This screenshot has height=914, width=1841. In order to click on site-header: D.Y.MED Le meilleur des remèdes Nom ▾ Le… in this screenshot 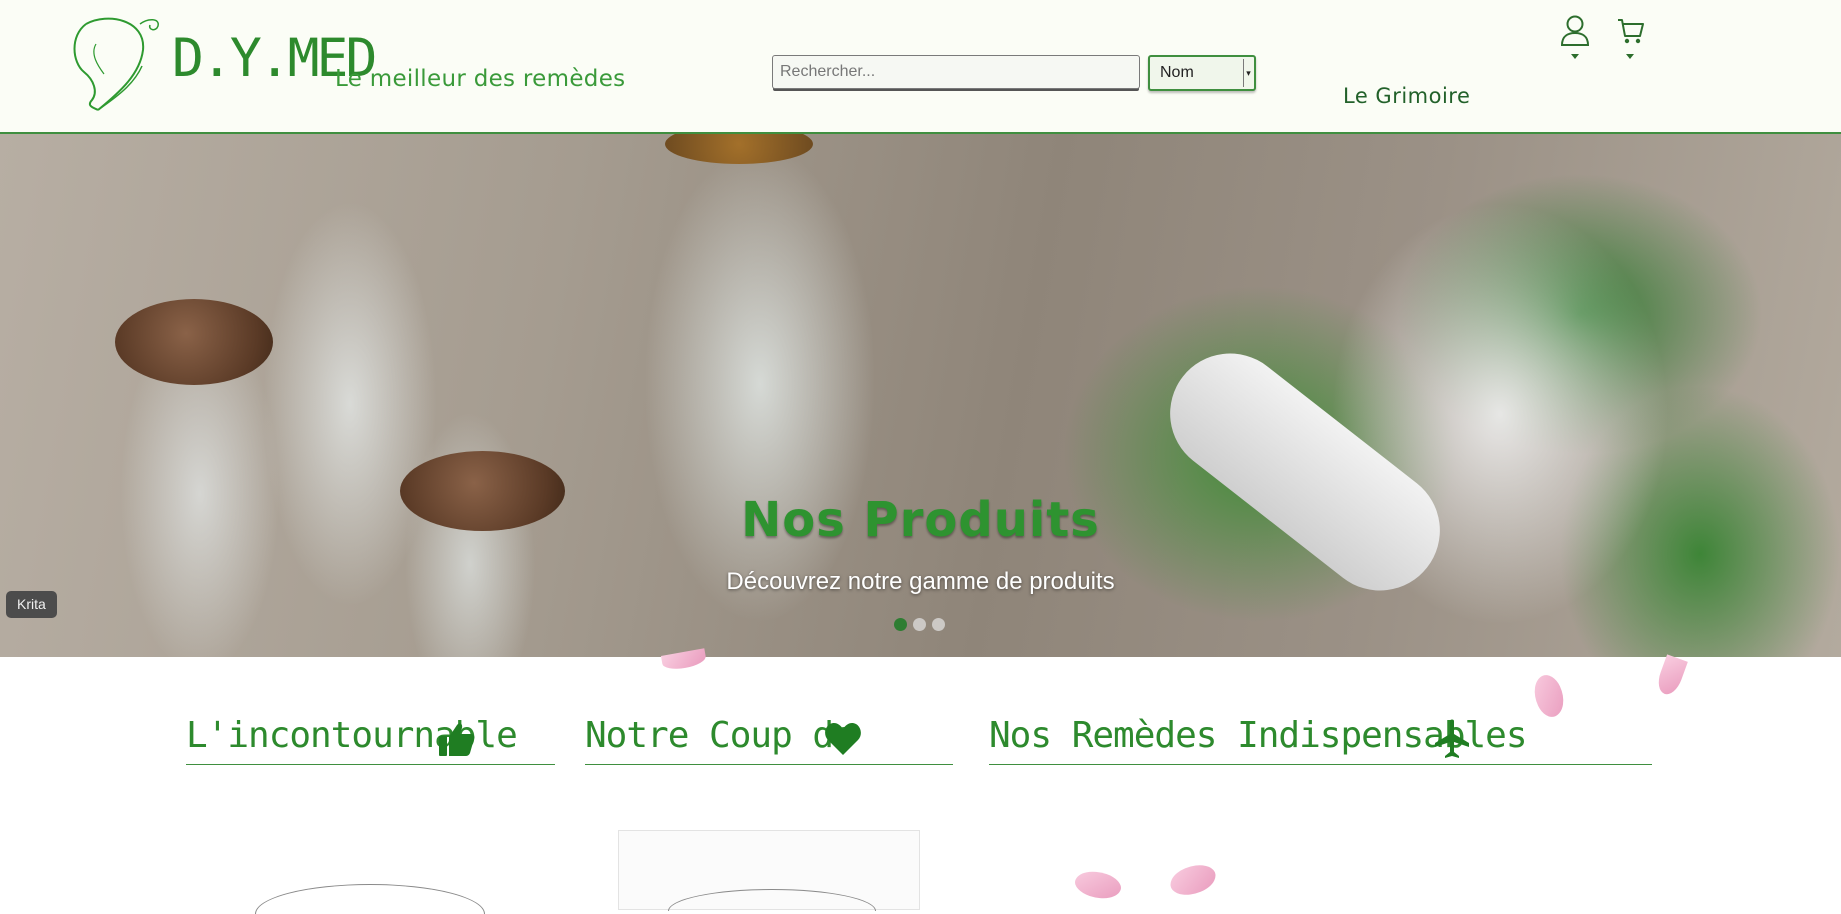, I will do `click(920, 67)`.